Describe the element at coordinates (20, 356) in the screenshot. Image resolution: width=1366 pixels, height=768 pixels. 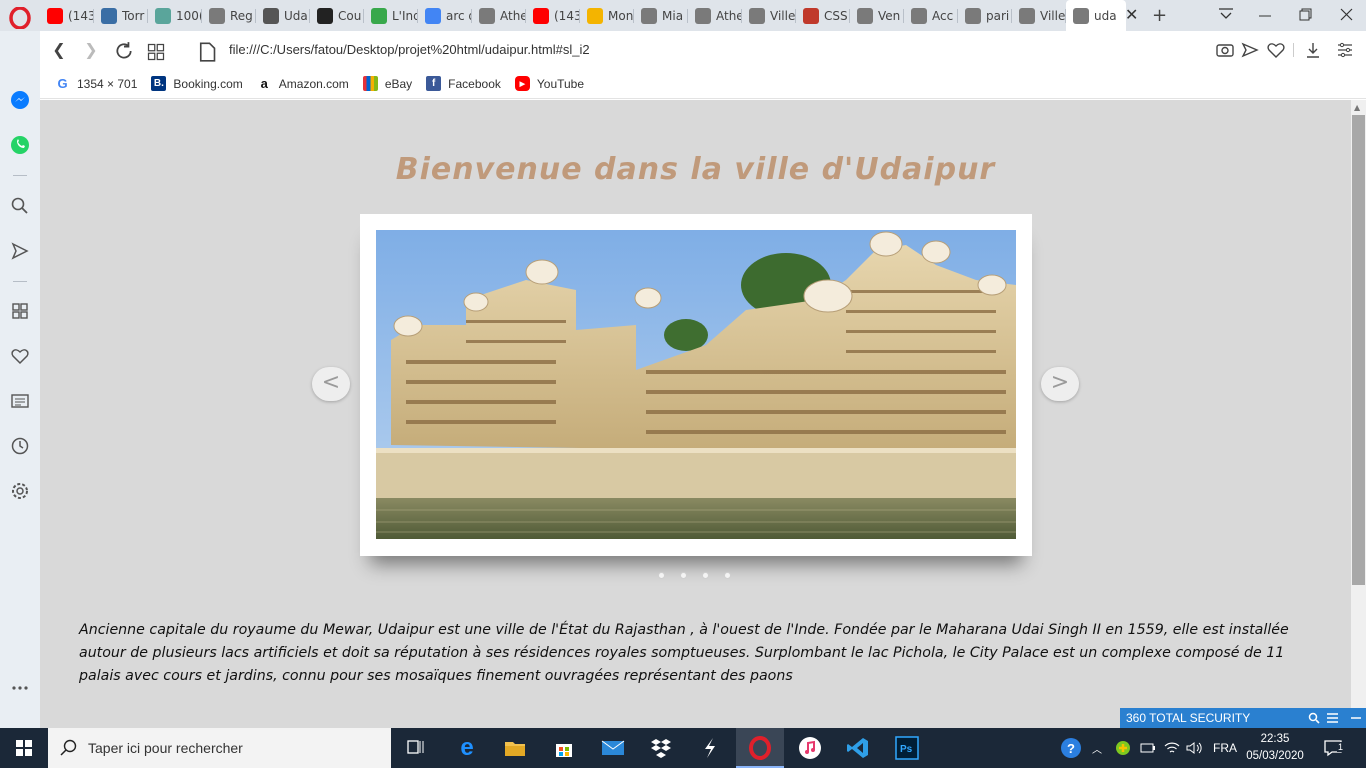
I see `heart-icon` at that location.